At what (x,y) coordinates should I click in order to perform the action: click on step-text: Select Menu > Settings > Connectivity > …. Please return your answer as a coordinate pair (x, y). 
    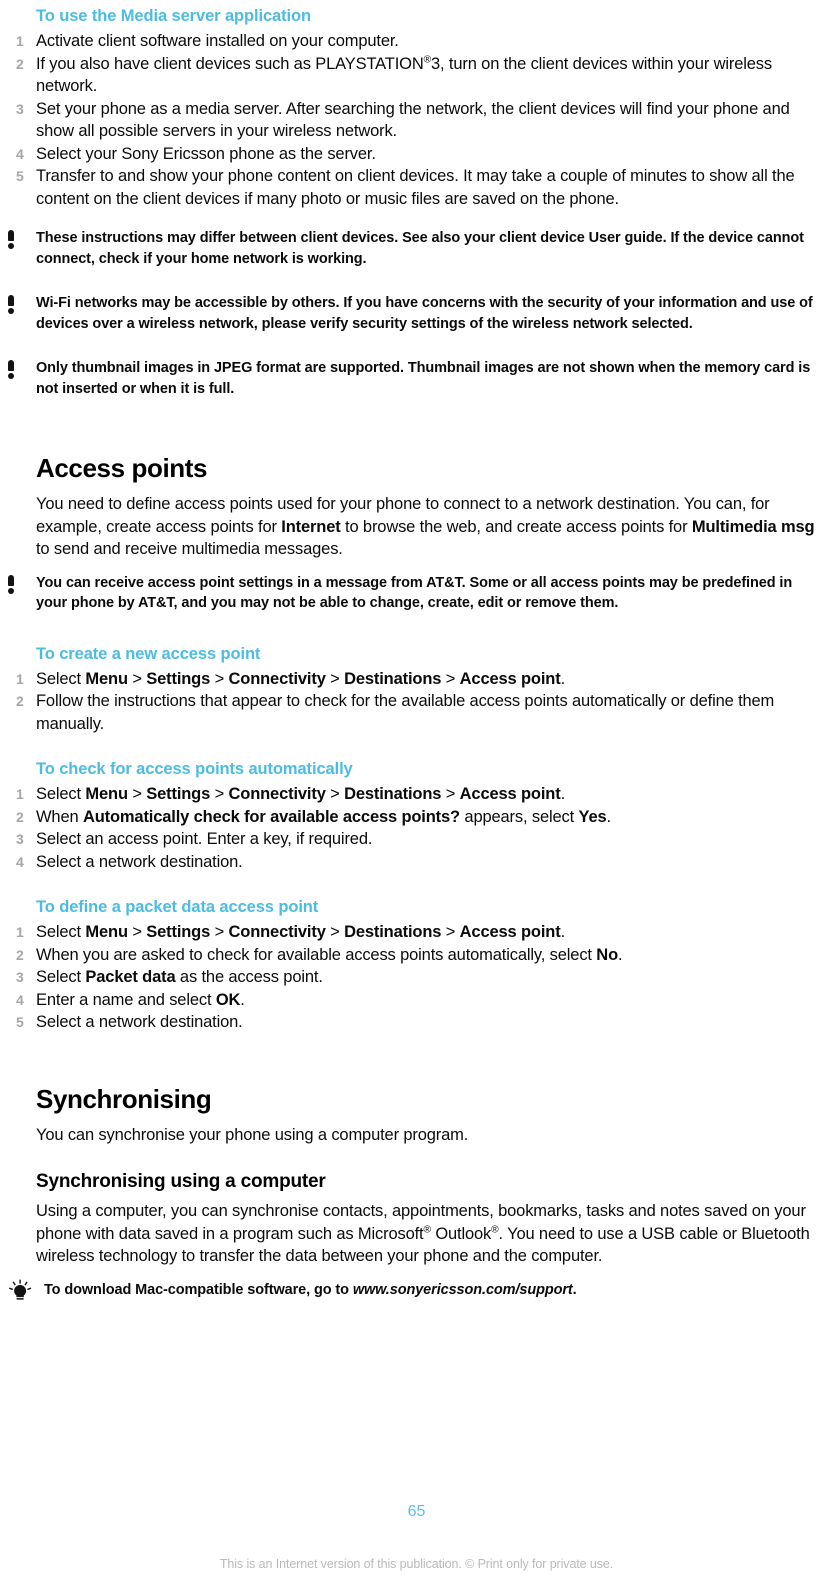
    Looking at the image, I should click on (300, 679).